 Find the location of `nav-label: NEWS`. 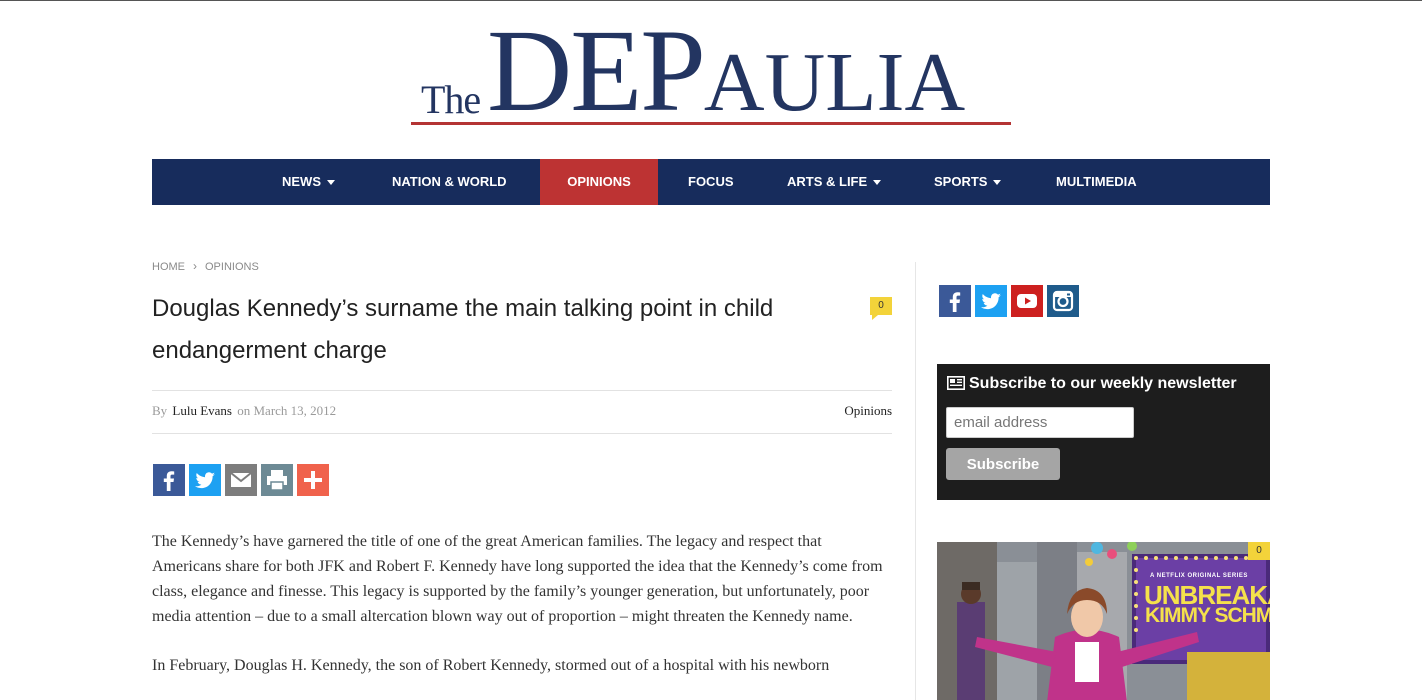

nav-label: NEWS is located at coordinates (301, 181).